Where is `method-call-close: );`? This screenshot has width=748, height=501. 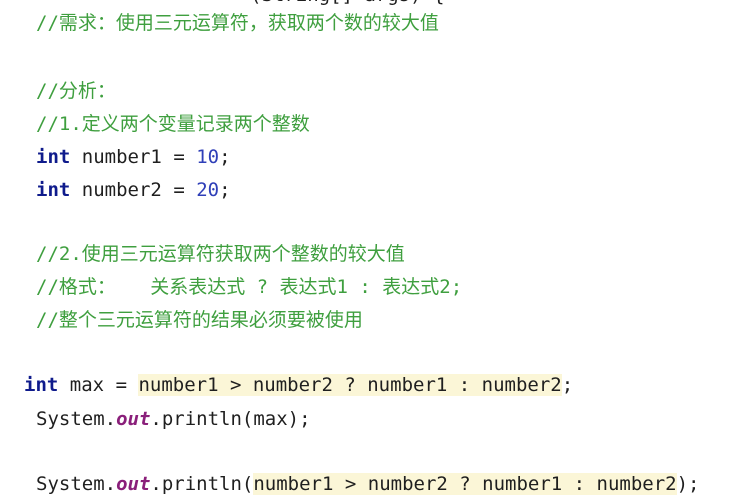
method-call-close: ); is located at coordinates (688, 484).